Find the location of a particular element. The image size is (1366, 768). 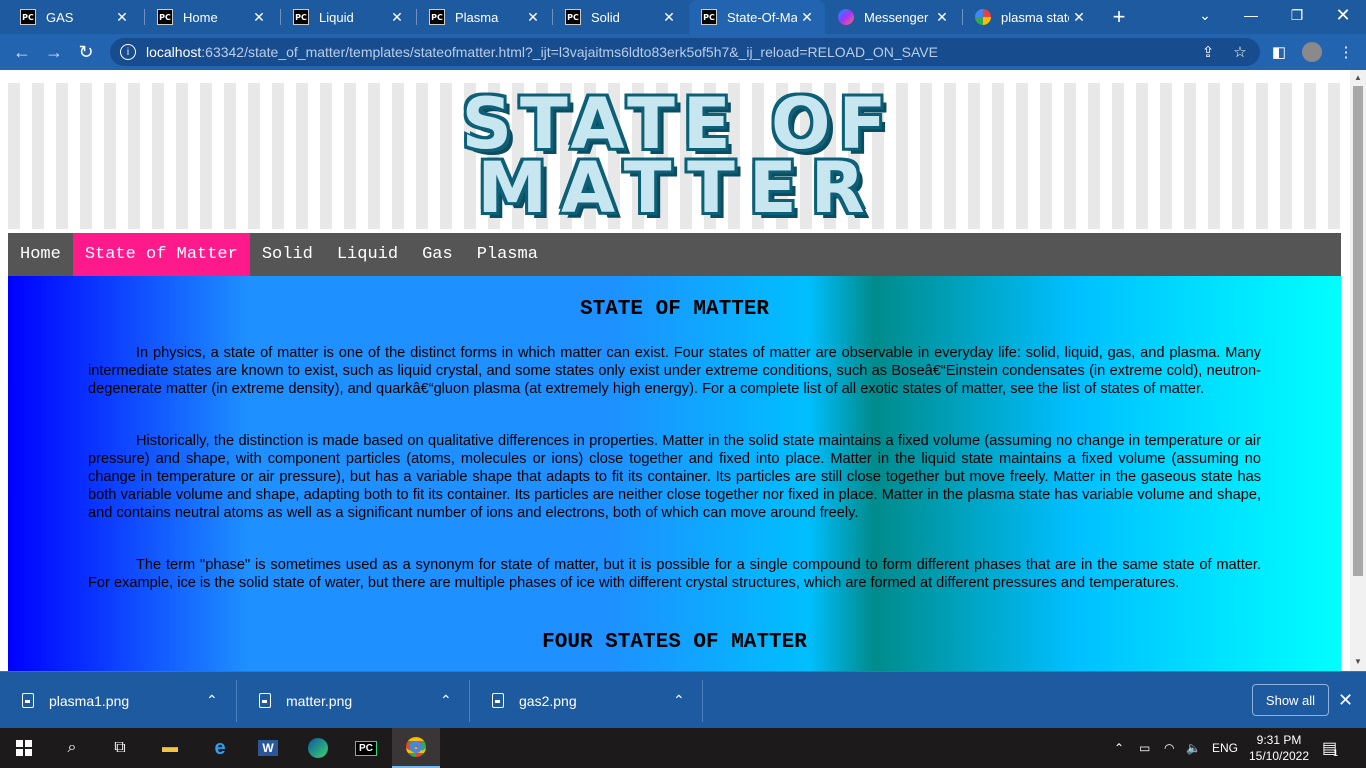

task-view-icon: ⧉ is located at coordinates (120, 748).